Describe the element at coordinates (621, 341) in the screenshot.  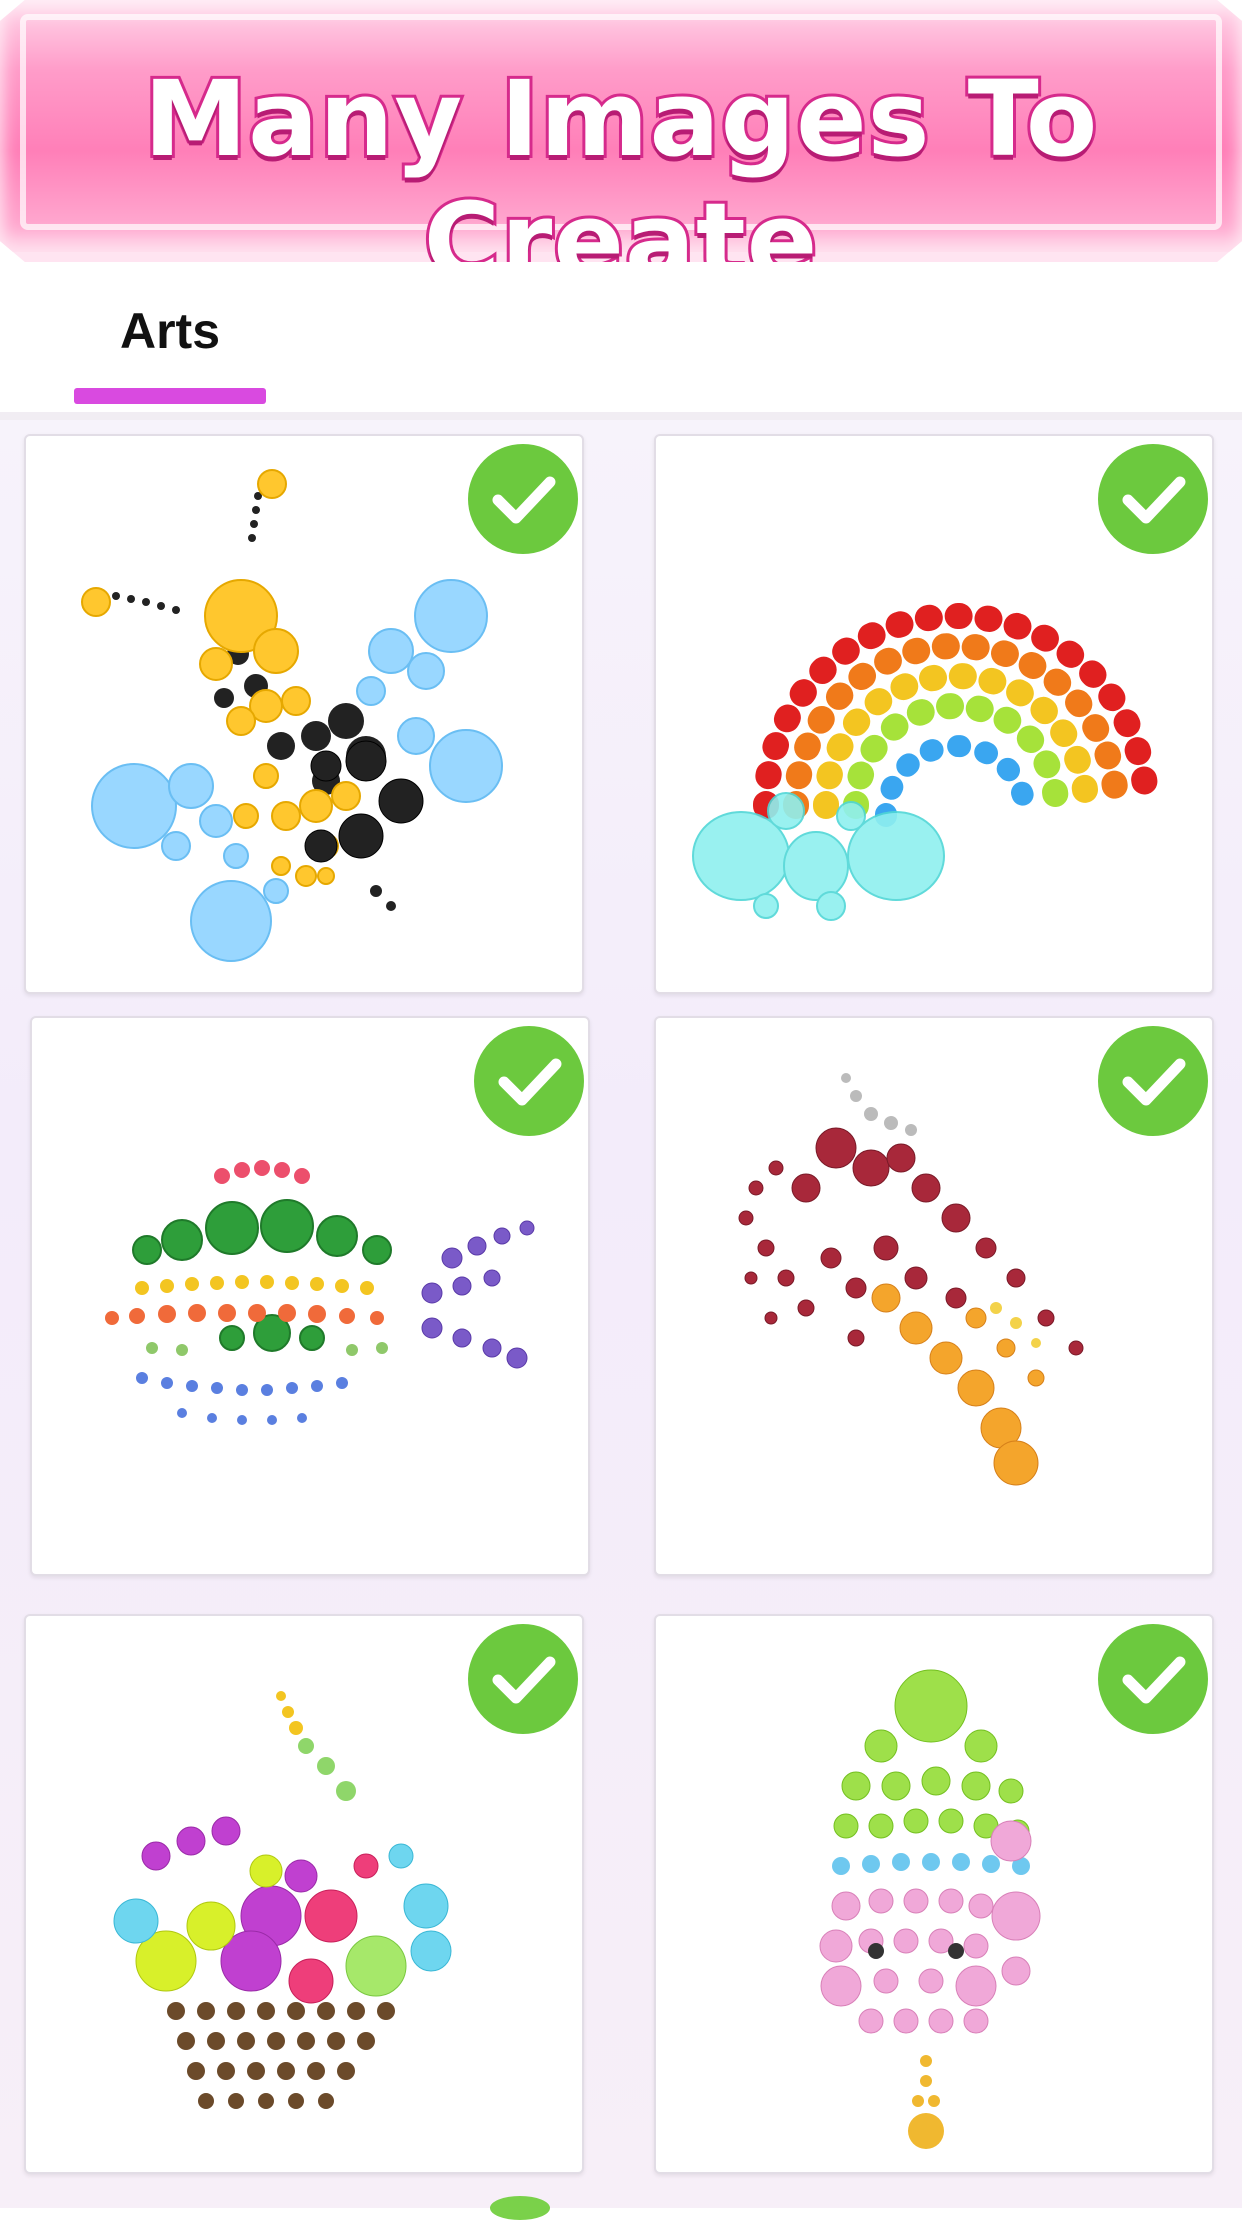
I see `category-tab-bar: Arts` at that location.